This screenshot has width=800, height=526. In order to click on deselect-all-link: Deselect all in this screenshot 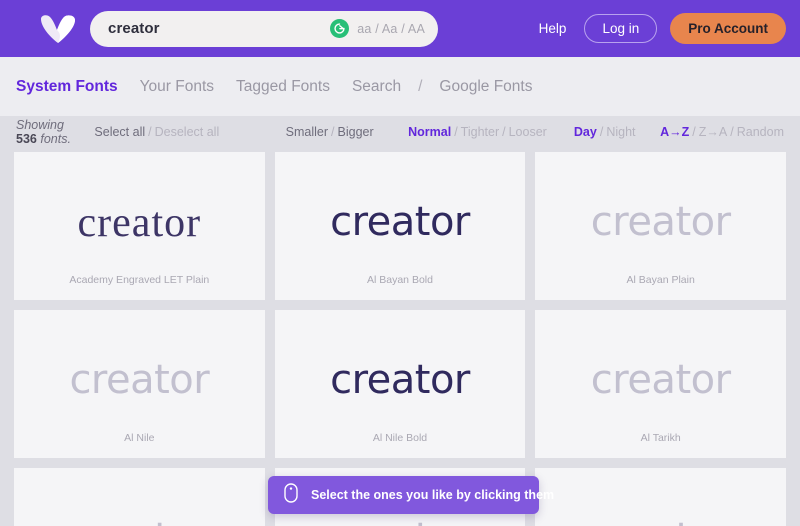, I will do `click(187, 132)`.